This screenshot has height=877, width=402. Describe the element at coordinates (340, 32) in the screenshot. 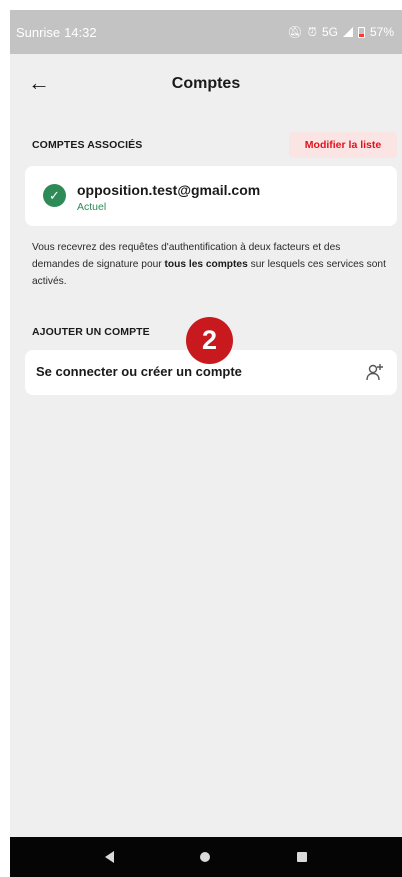

I see `status-right: 🔕︎ ⏰︎ 5G 57%` at that location.